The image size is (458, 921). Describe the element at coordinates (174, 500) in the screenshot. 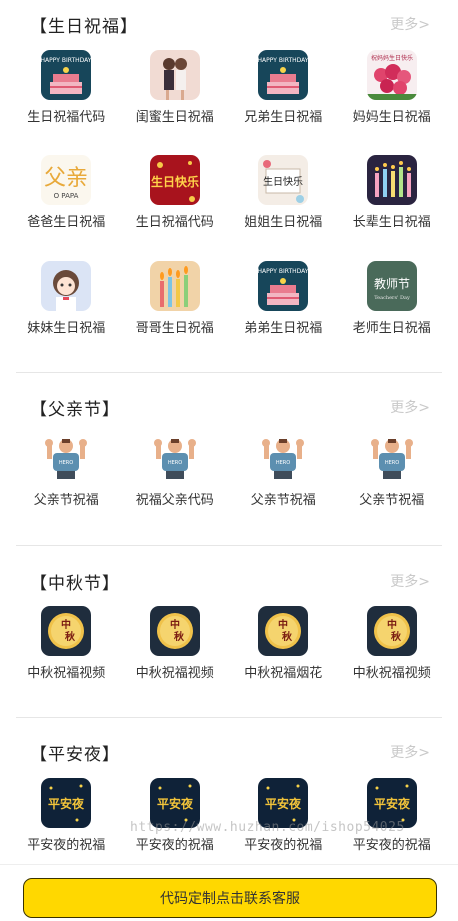

I see `item-label: 祝福父亲代码` at that location.